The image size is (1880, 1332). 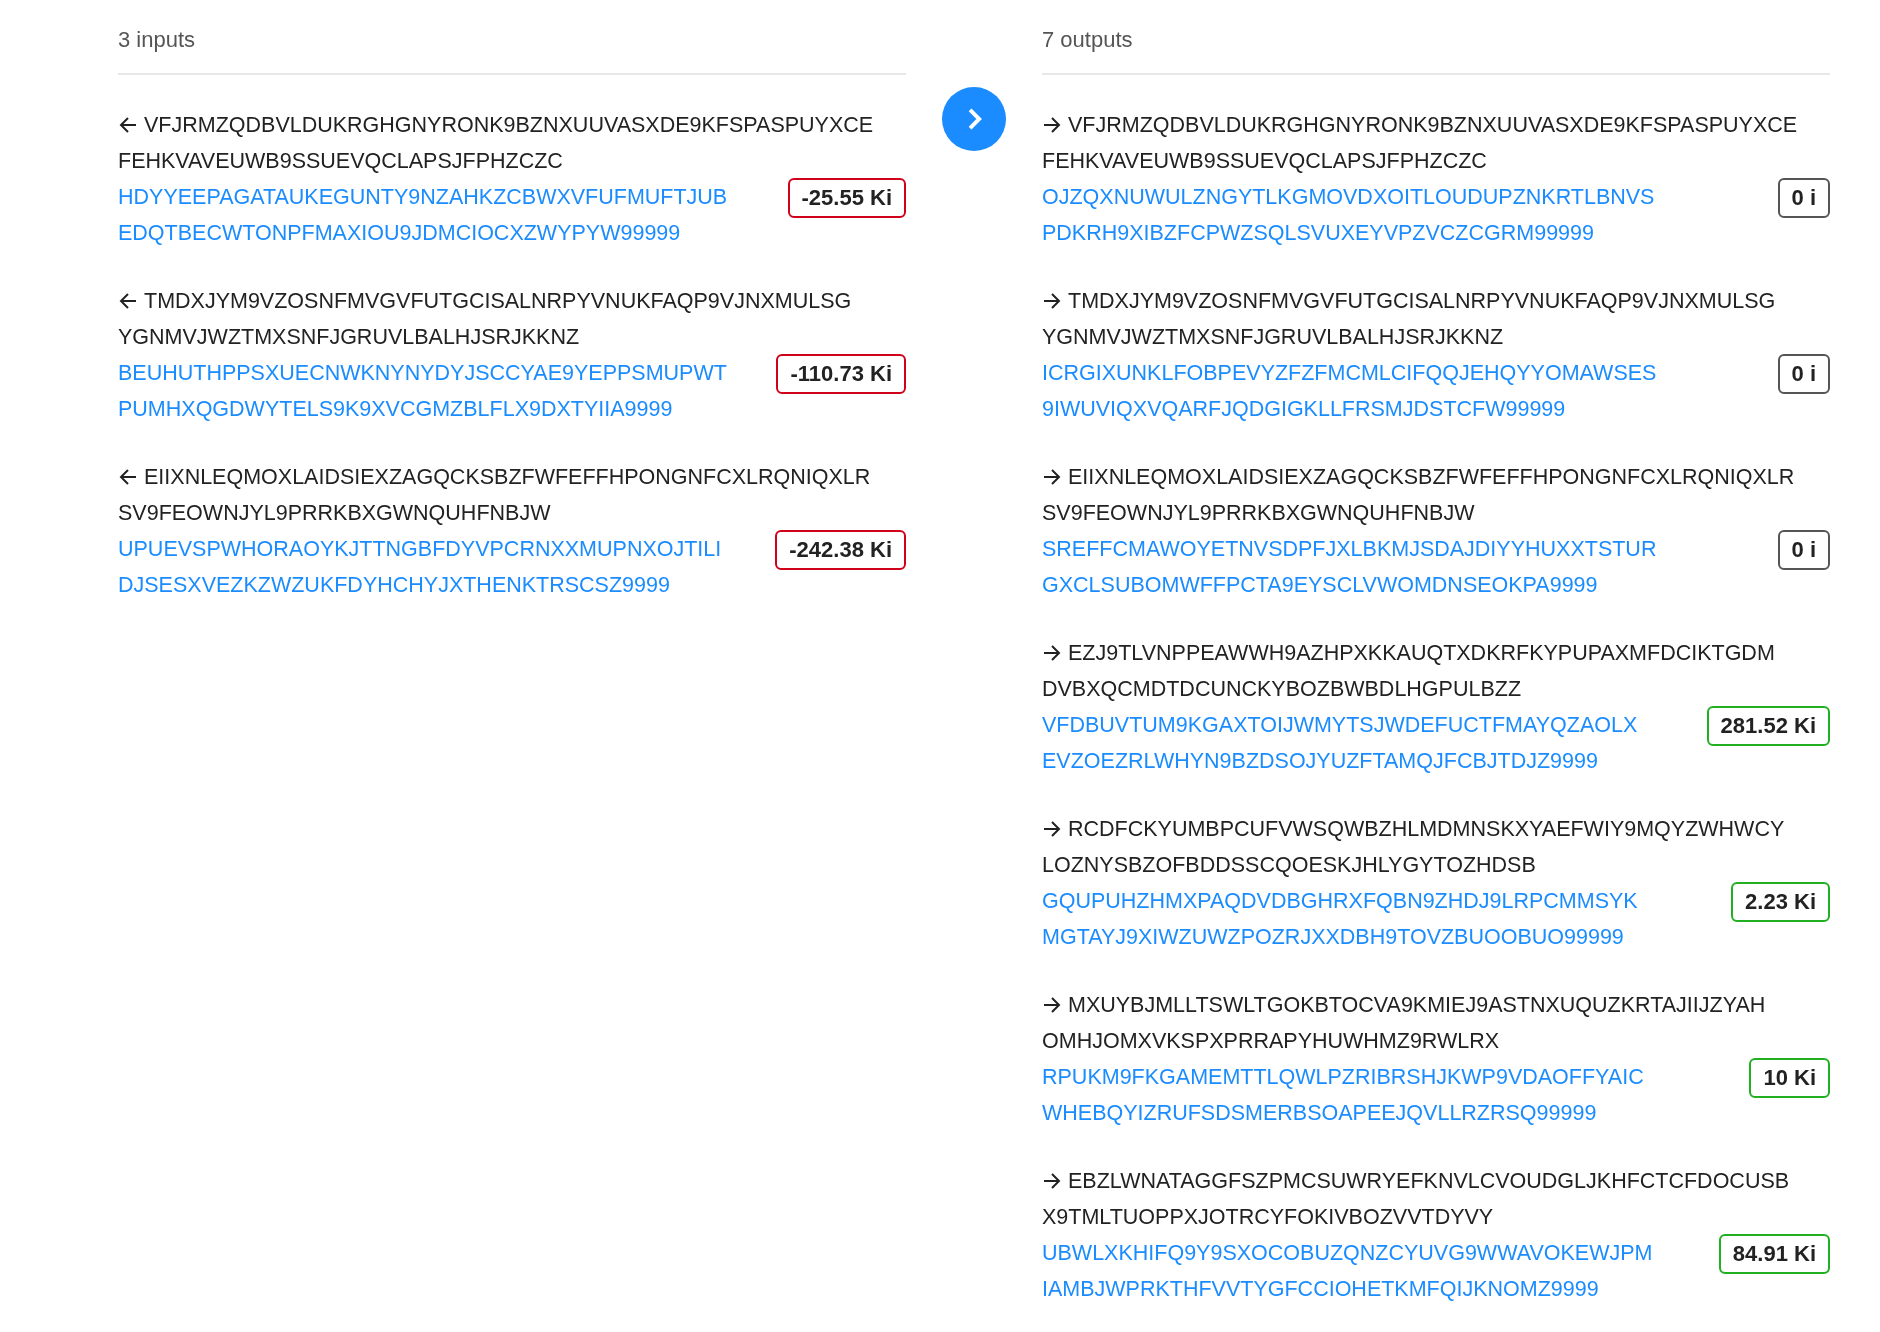 I want to click on bundle-link: SREFFCMAWOYETNVSDPFJXLBKMJSDAJDIYYHUXXTSTUR, so click(x=1349, y=549).